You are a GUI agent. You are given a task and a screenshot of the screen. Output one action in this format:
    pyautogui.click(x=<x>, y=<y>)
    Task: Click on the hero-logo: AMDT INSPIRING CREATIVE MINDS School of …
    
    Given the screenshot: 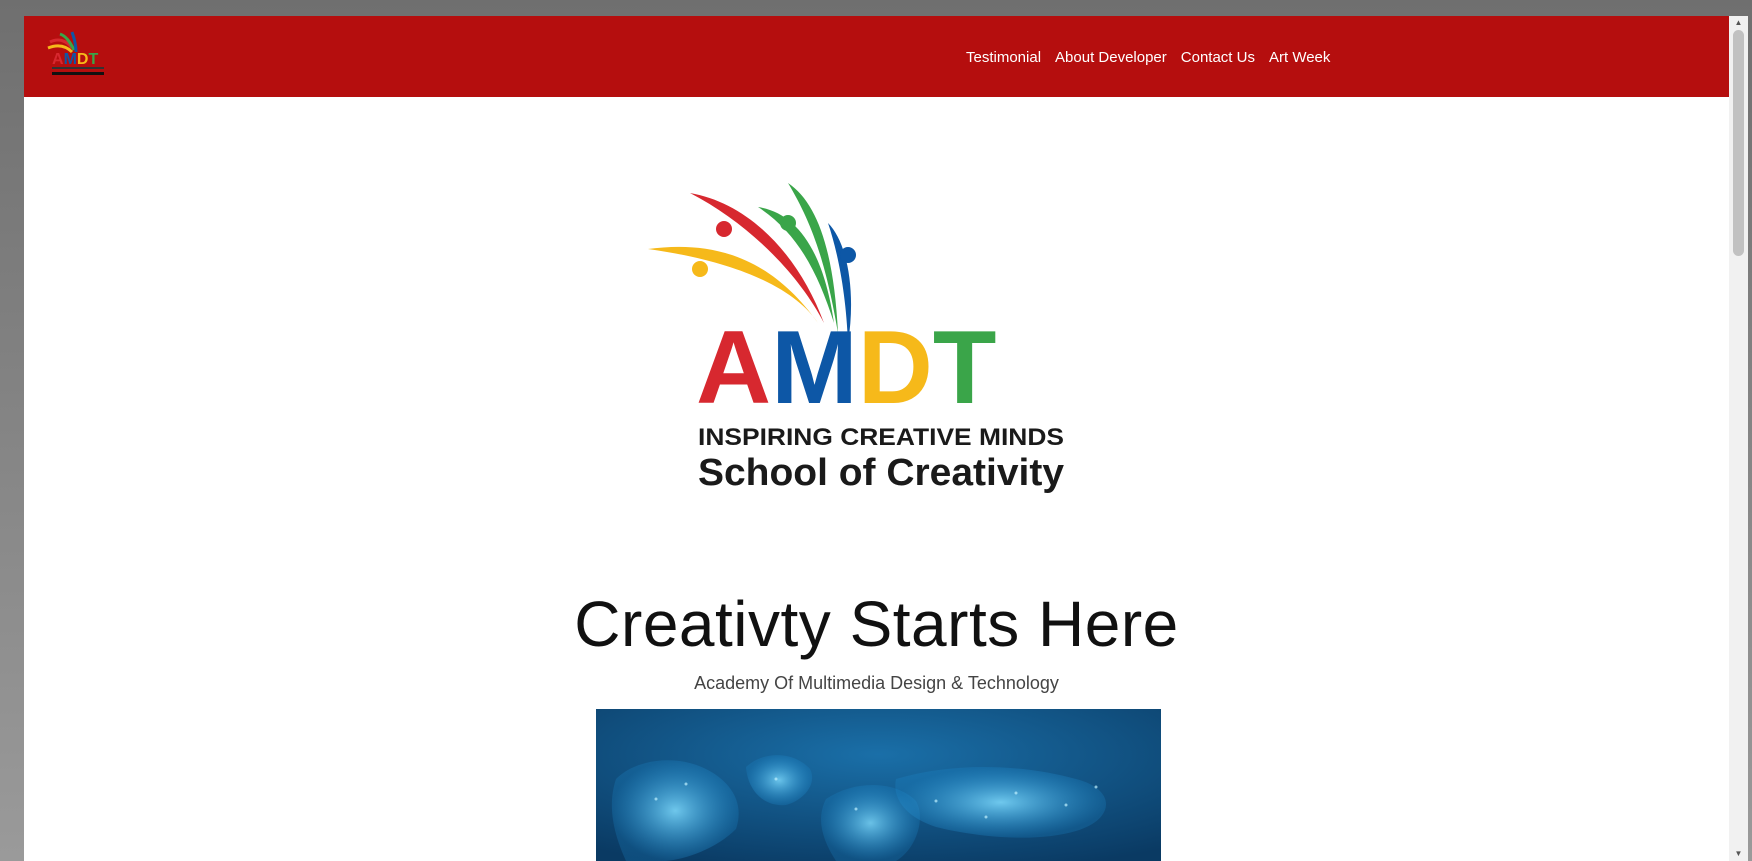 What is the action you would take?
    pyautogui.click(x=856, y=338)
    